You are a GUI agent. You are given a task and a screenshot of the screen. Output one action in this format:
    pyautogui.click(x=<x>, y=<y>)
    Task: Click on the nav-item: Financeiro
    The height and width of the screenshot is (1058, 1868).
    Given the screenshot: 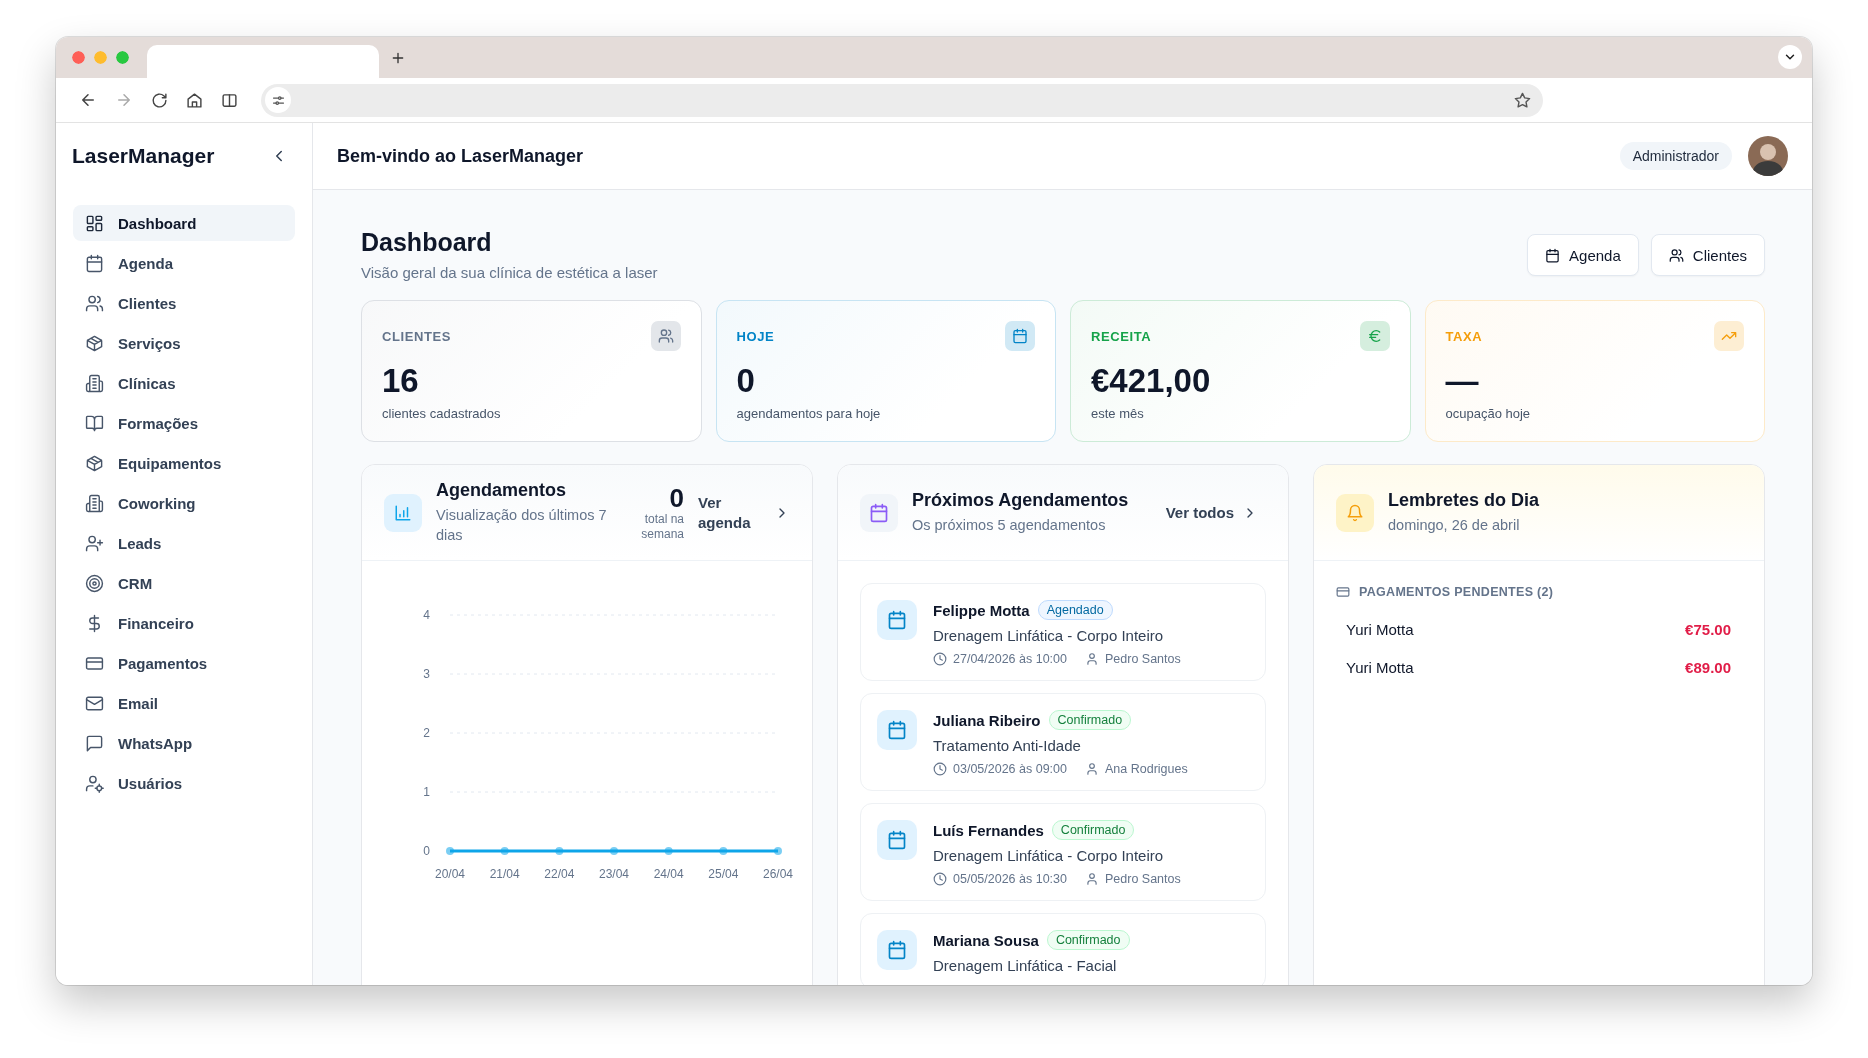 What is the action you would take?
    pyautogui.click(x=184, y=623)
    